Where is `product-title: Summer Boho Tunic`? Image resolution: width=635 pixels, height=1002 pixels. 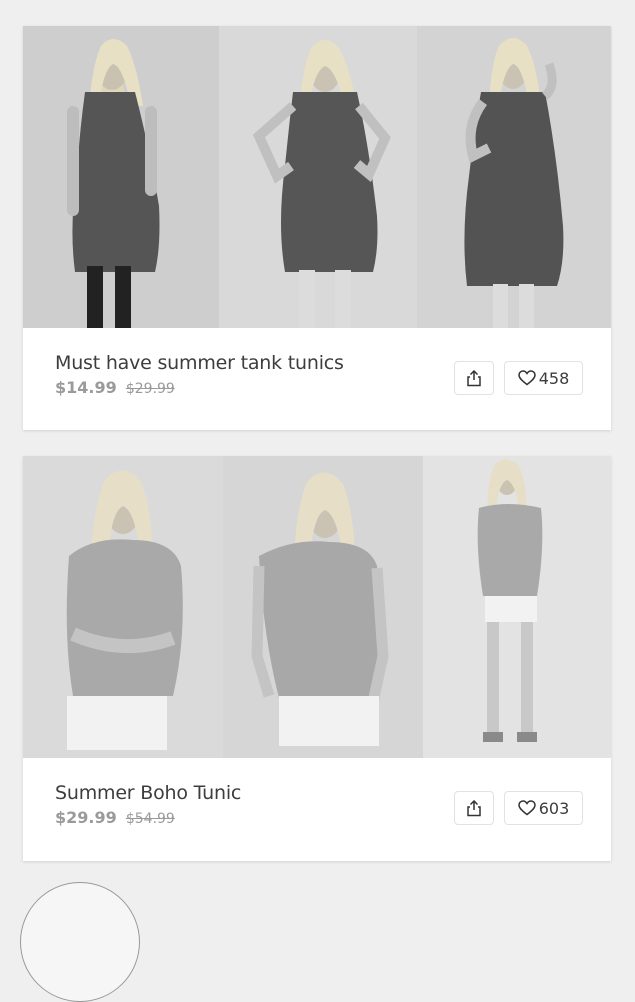 product-title: Summer Boho Tunic is located at coordinates (148, 793).